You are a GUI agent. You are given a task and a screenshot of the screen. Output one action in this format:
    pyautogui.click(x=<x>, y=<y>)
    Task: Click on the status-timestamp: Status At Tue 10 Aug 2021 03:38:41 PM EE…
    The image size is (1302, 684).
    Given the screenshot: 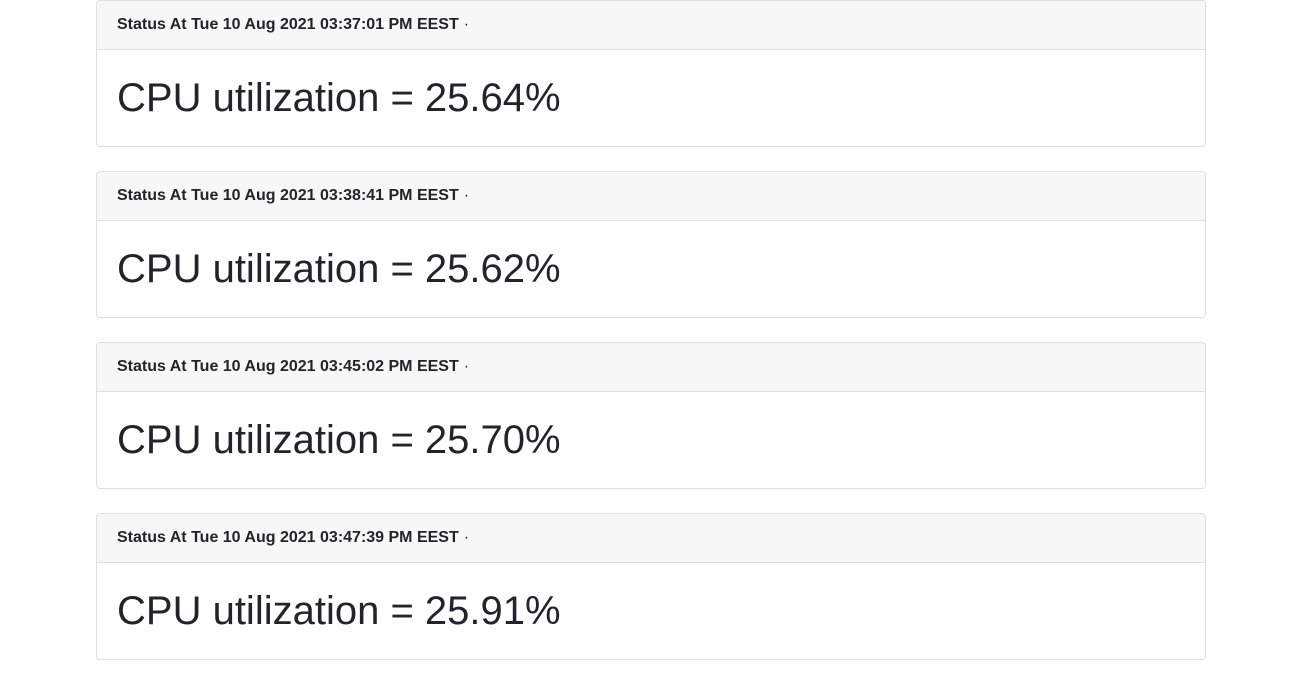 What is the action you would take?
    pyautogui.click(x=288, y=195)
    